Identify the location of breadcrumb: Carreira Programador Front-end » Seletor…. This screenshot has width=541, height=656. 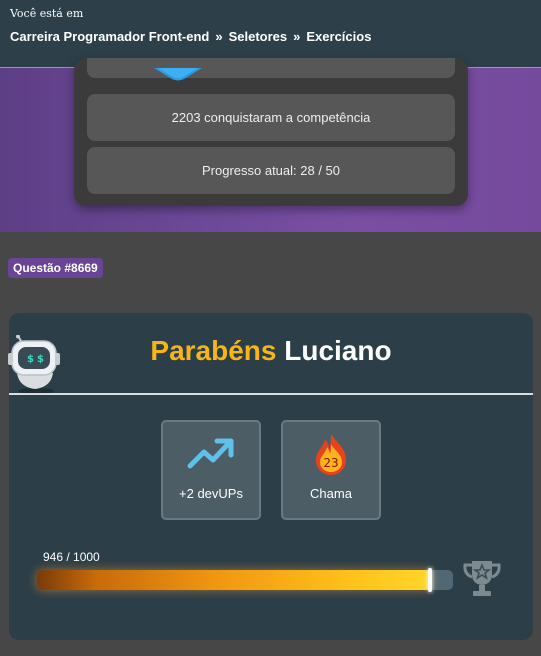
(190, 36).